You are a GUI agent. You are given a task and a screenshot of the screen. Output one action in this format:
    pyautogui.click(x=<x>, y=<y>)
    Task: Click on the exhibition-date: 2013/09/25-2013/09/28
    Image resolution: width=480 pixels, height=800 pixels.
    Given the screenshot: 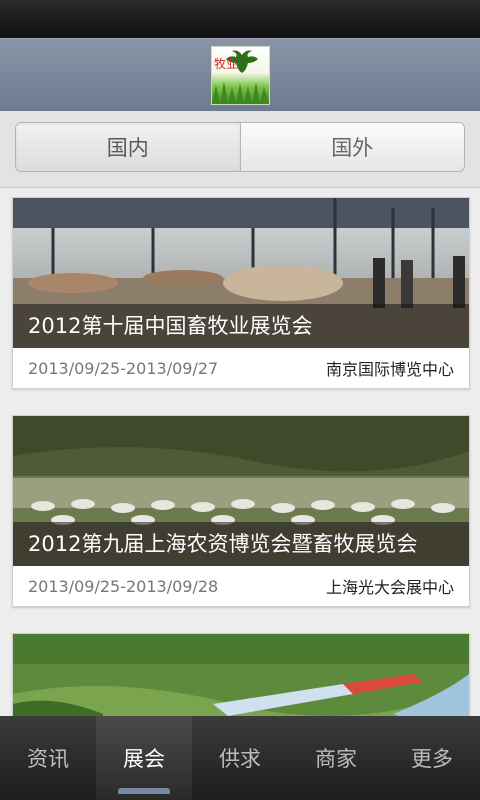 What is the action you would take?
    pyautogui.click(x=123, y=586)
    